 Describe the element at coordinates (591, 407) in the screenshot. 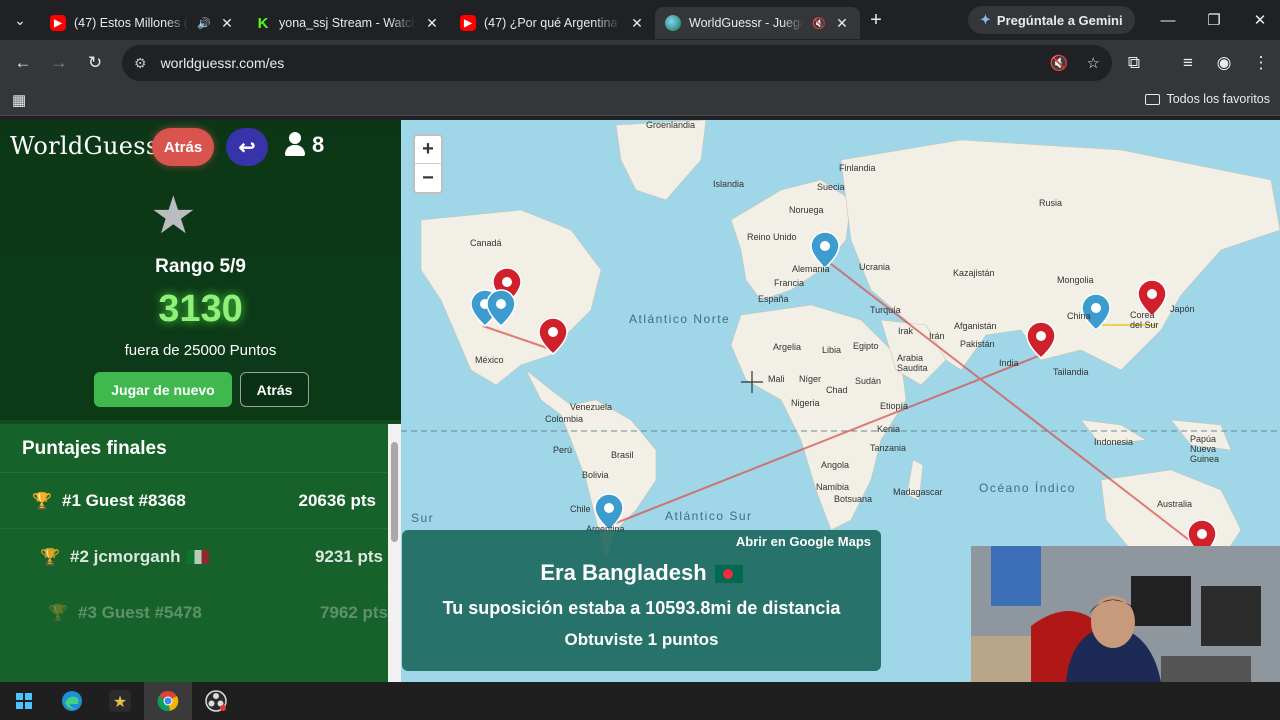

I see `map-label: Venezuela` at that location.